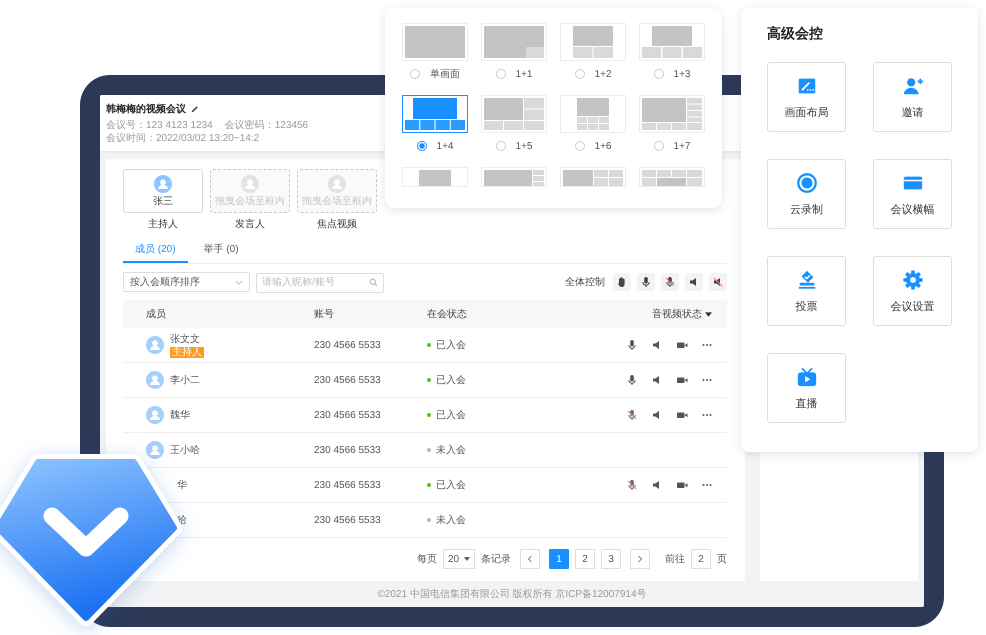 Image resolution: width=986 pixels, height=635 pixels. Describe the element at coordinates (701, 559) in the screenshot. I see `page-input: 2` at that location.